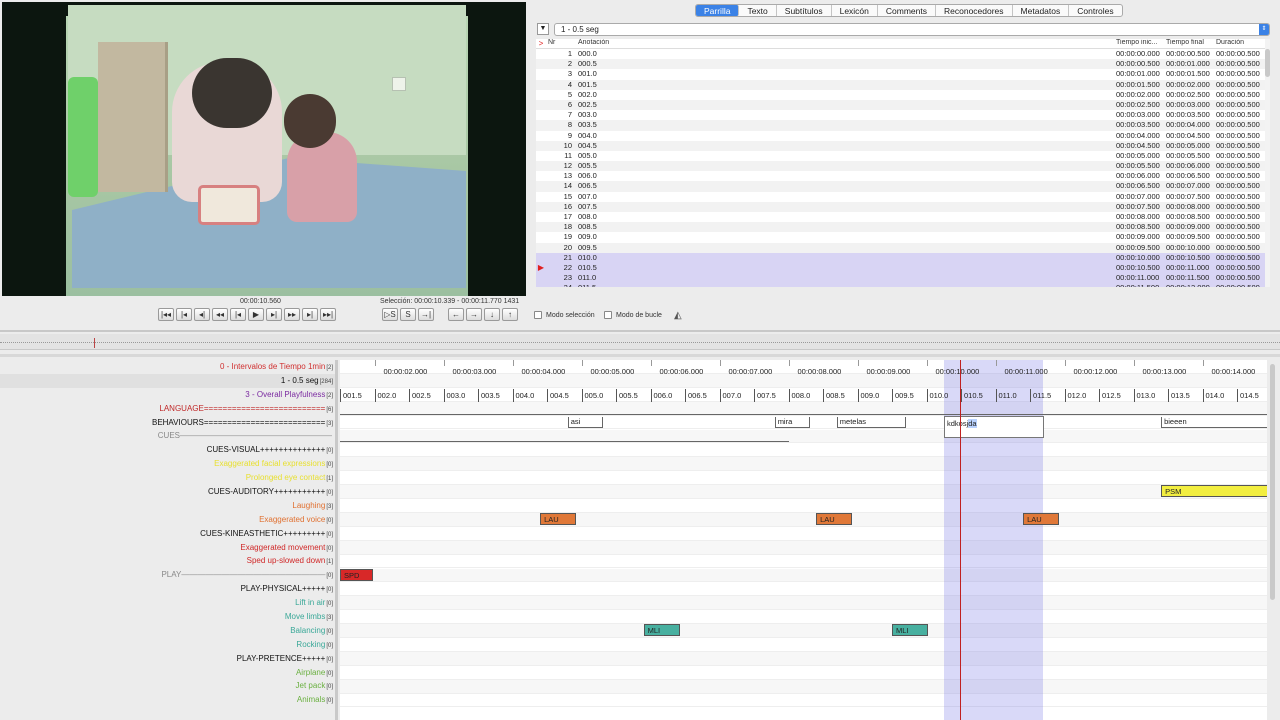 The image size is (1280, 720). I want to click on segment-label: 013.5, so click(1185, 395).